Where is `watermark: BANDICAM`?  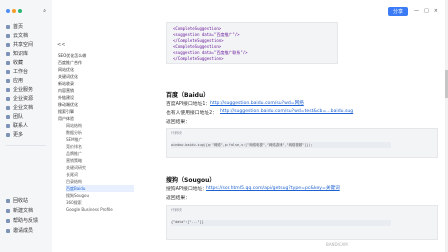 watermark: BANDICAM is located at coordinates (337, 244).